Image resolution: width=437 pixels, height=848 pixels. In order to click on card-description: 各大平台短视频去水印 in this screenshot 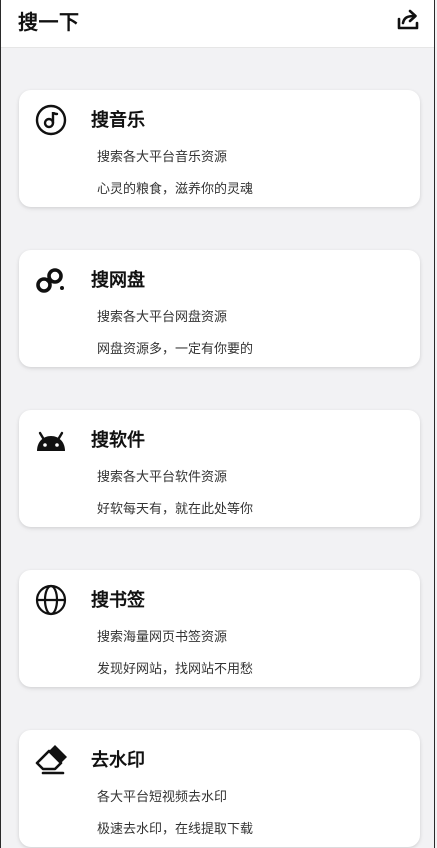, I will do `click(162, 797)`.